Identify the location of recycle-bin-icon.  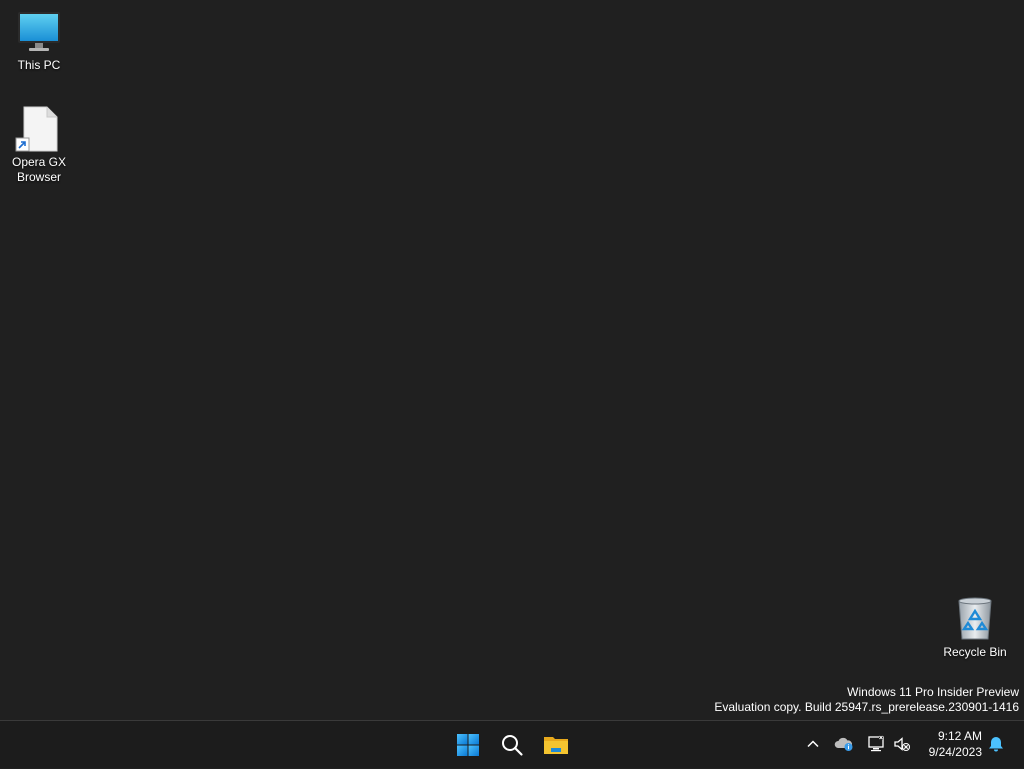
(975, 619).